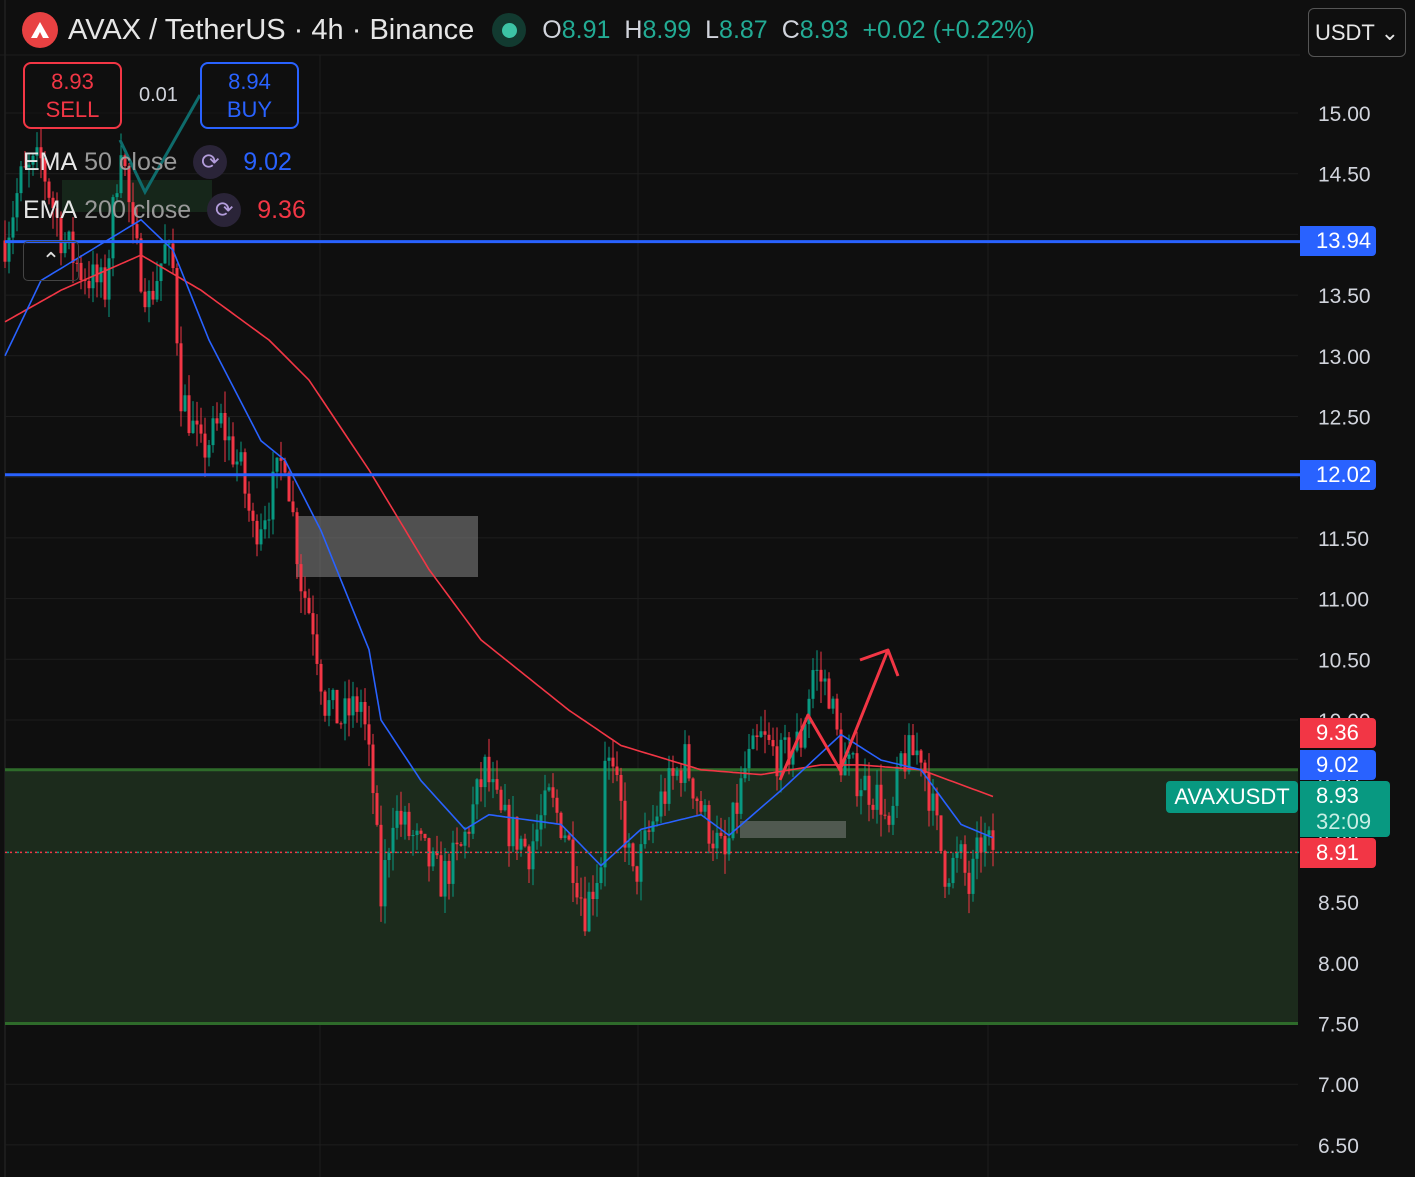 This screenshot has width=1415, height=1177. What do you see at coordinates (1357, 32) in the screenshot?
I see `currency-select: USDT ⌄` at bounding box center [1357, 32].